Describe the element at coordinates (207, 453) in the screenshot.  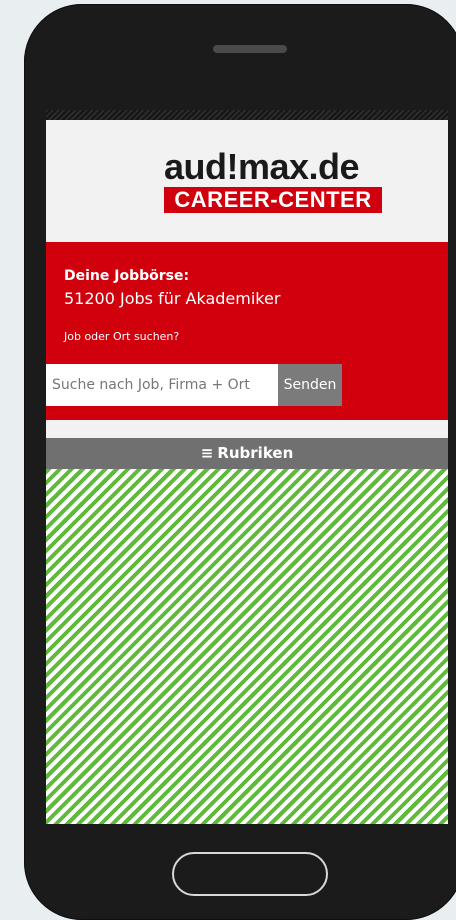
I see `hamburger-menu-icon: ≡` at that location.